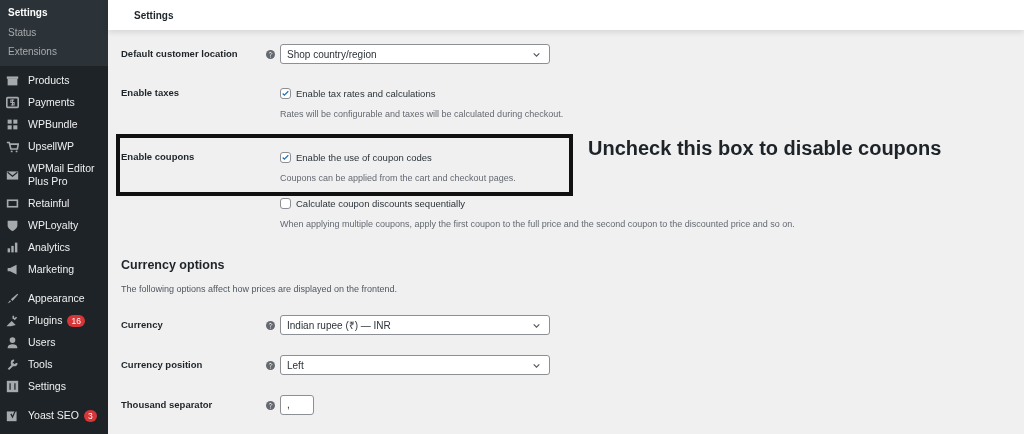 Image resolution: width=1024 pixels, height=434 pixels. Describe the element at coordinates (42, 342) in the screenshot. I see `menu-item: Users` at that location.